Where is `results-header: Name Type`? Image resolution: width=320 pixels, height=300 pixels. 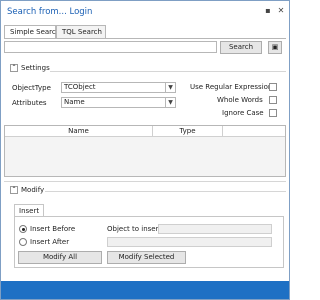
results-header: Name Type is located at coordinates (145, 131).